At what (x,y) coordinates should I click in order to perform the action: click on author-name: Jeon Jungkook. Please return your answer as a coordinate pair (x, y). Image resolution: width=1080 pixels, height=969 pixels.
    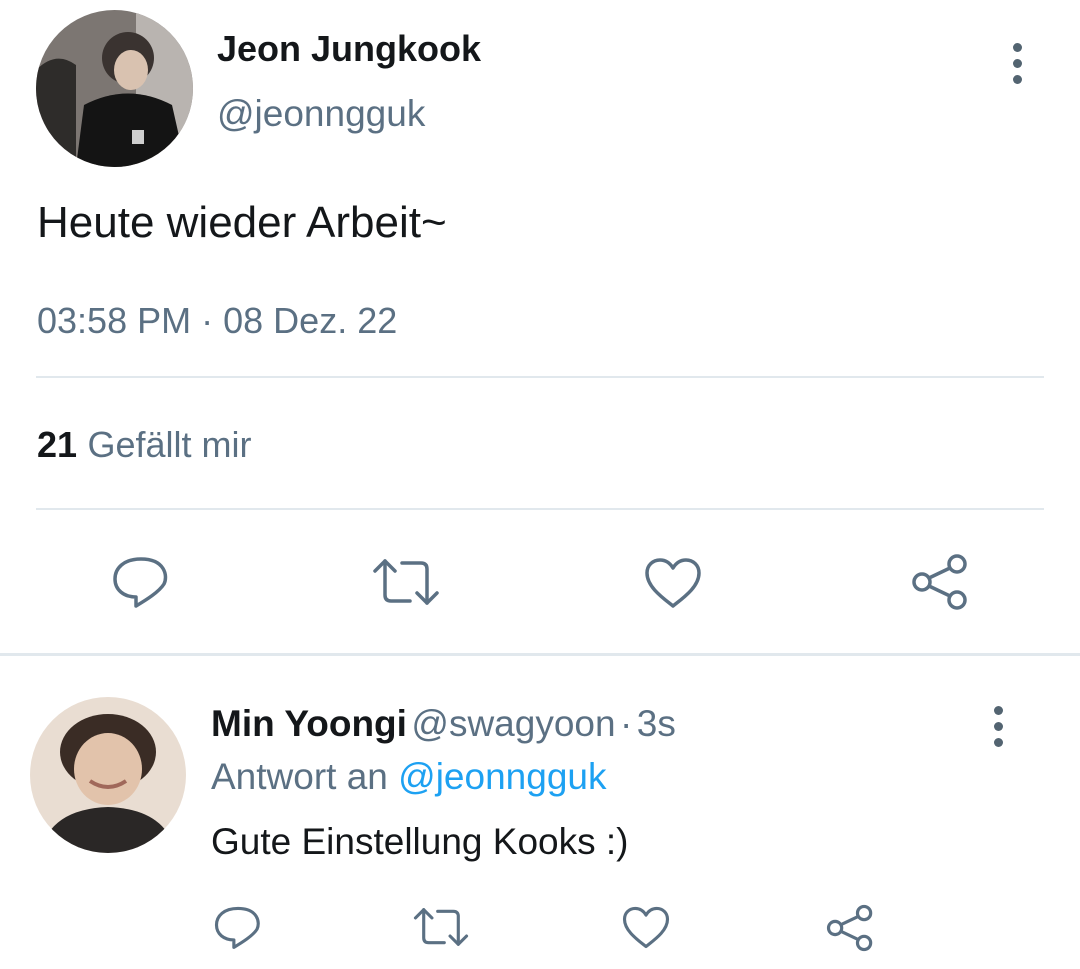
    Looking at the image, I should click on (349, 49).